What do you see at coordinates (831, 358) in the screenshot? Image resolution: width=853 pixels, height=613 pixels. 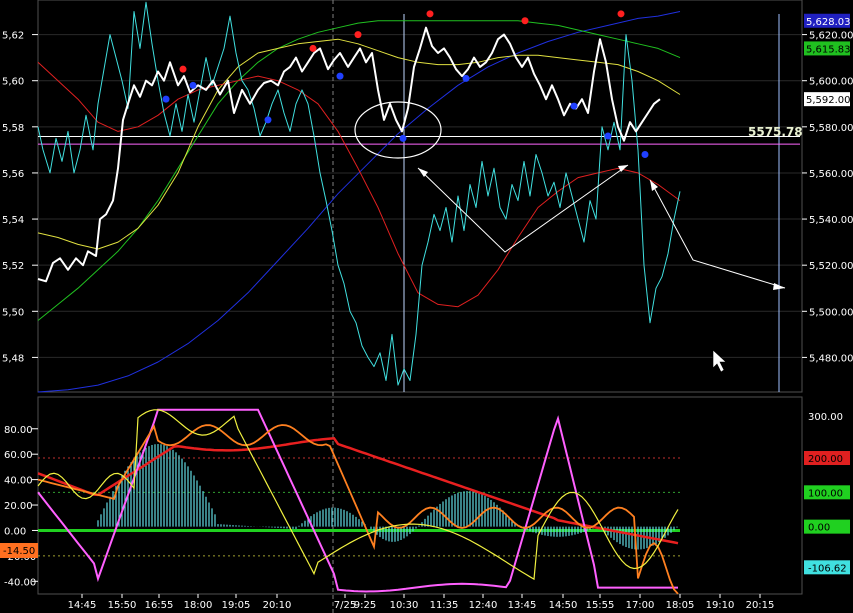 I see `price-y-tick-right: 5,480.00` at bounding box center [831, 358].